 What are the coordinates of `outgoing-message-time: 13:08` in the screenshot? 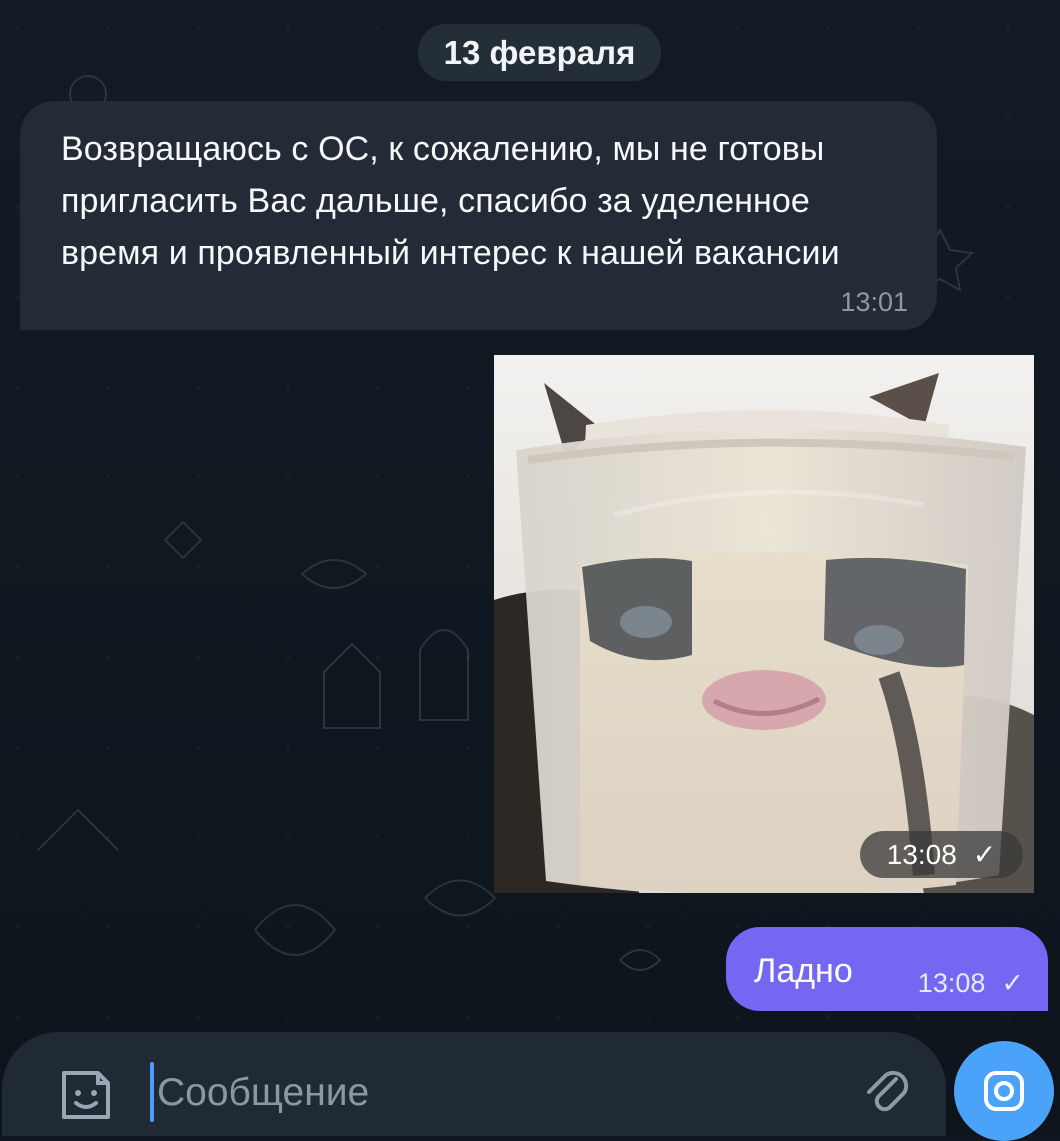 It's located at (951, 983).